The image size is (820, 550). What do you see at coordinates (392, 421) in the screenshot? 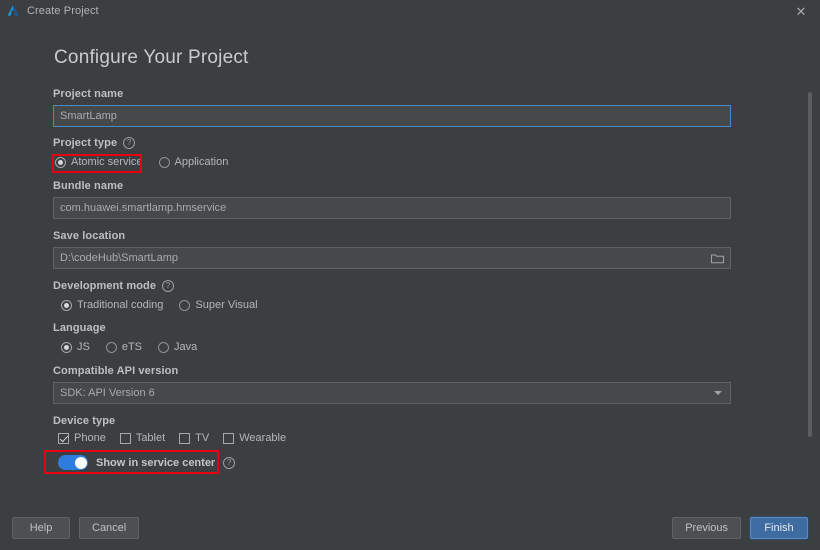
I see `device-type-label: Device type` at bounding box center [392, 421].